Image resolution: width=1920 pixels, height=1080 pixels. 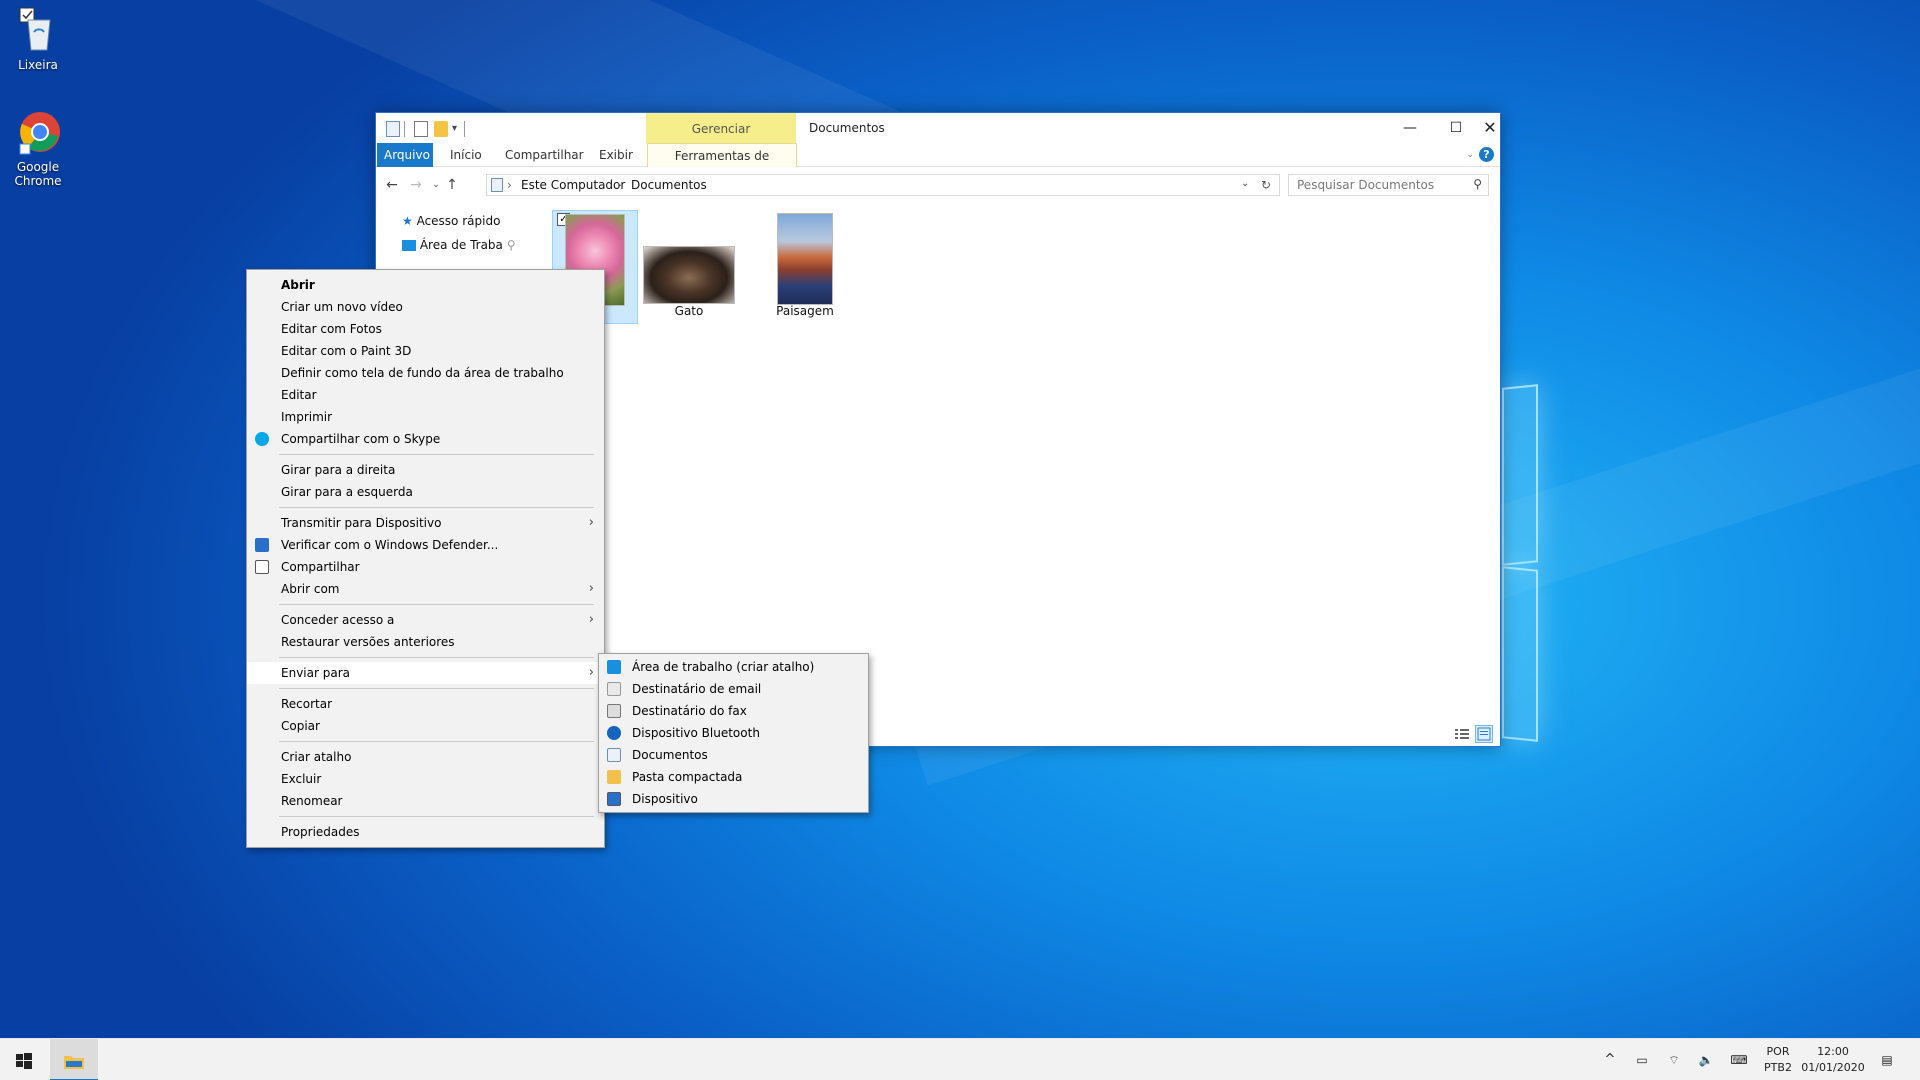 I want to click on chrome-desktop-icon: Google Chrome, so click(x=38, y=148).